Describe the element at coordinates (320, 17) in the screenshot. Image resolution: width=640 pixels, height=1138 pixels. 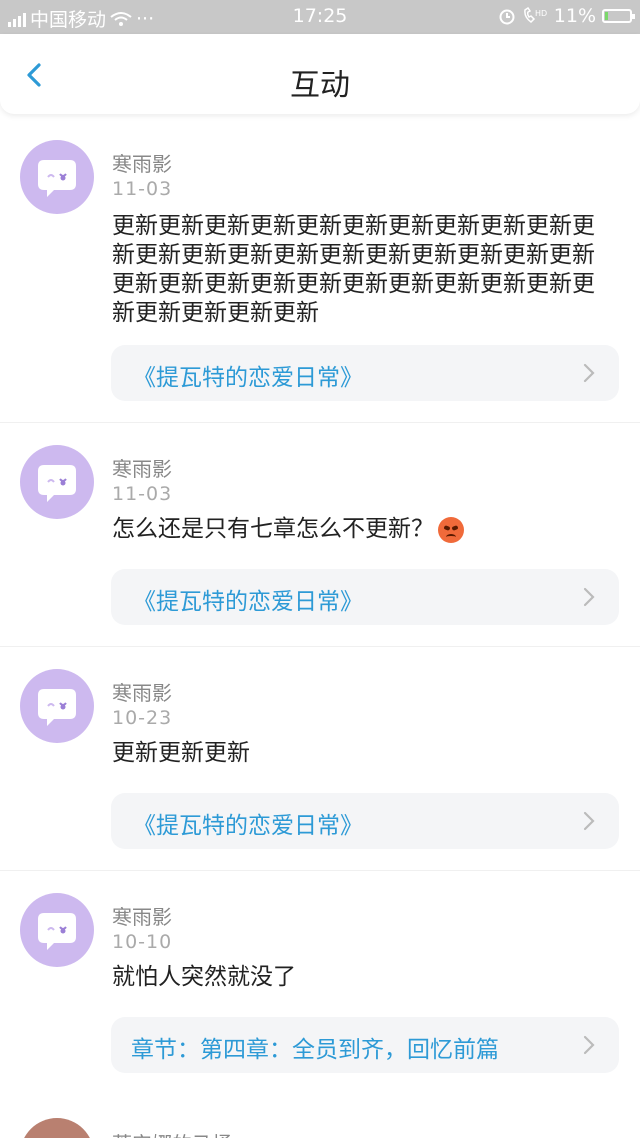
I see `status-bar: 中国移动 ··· 17:25 HD 11%` at that location.